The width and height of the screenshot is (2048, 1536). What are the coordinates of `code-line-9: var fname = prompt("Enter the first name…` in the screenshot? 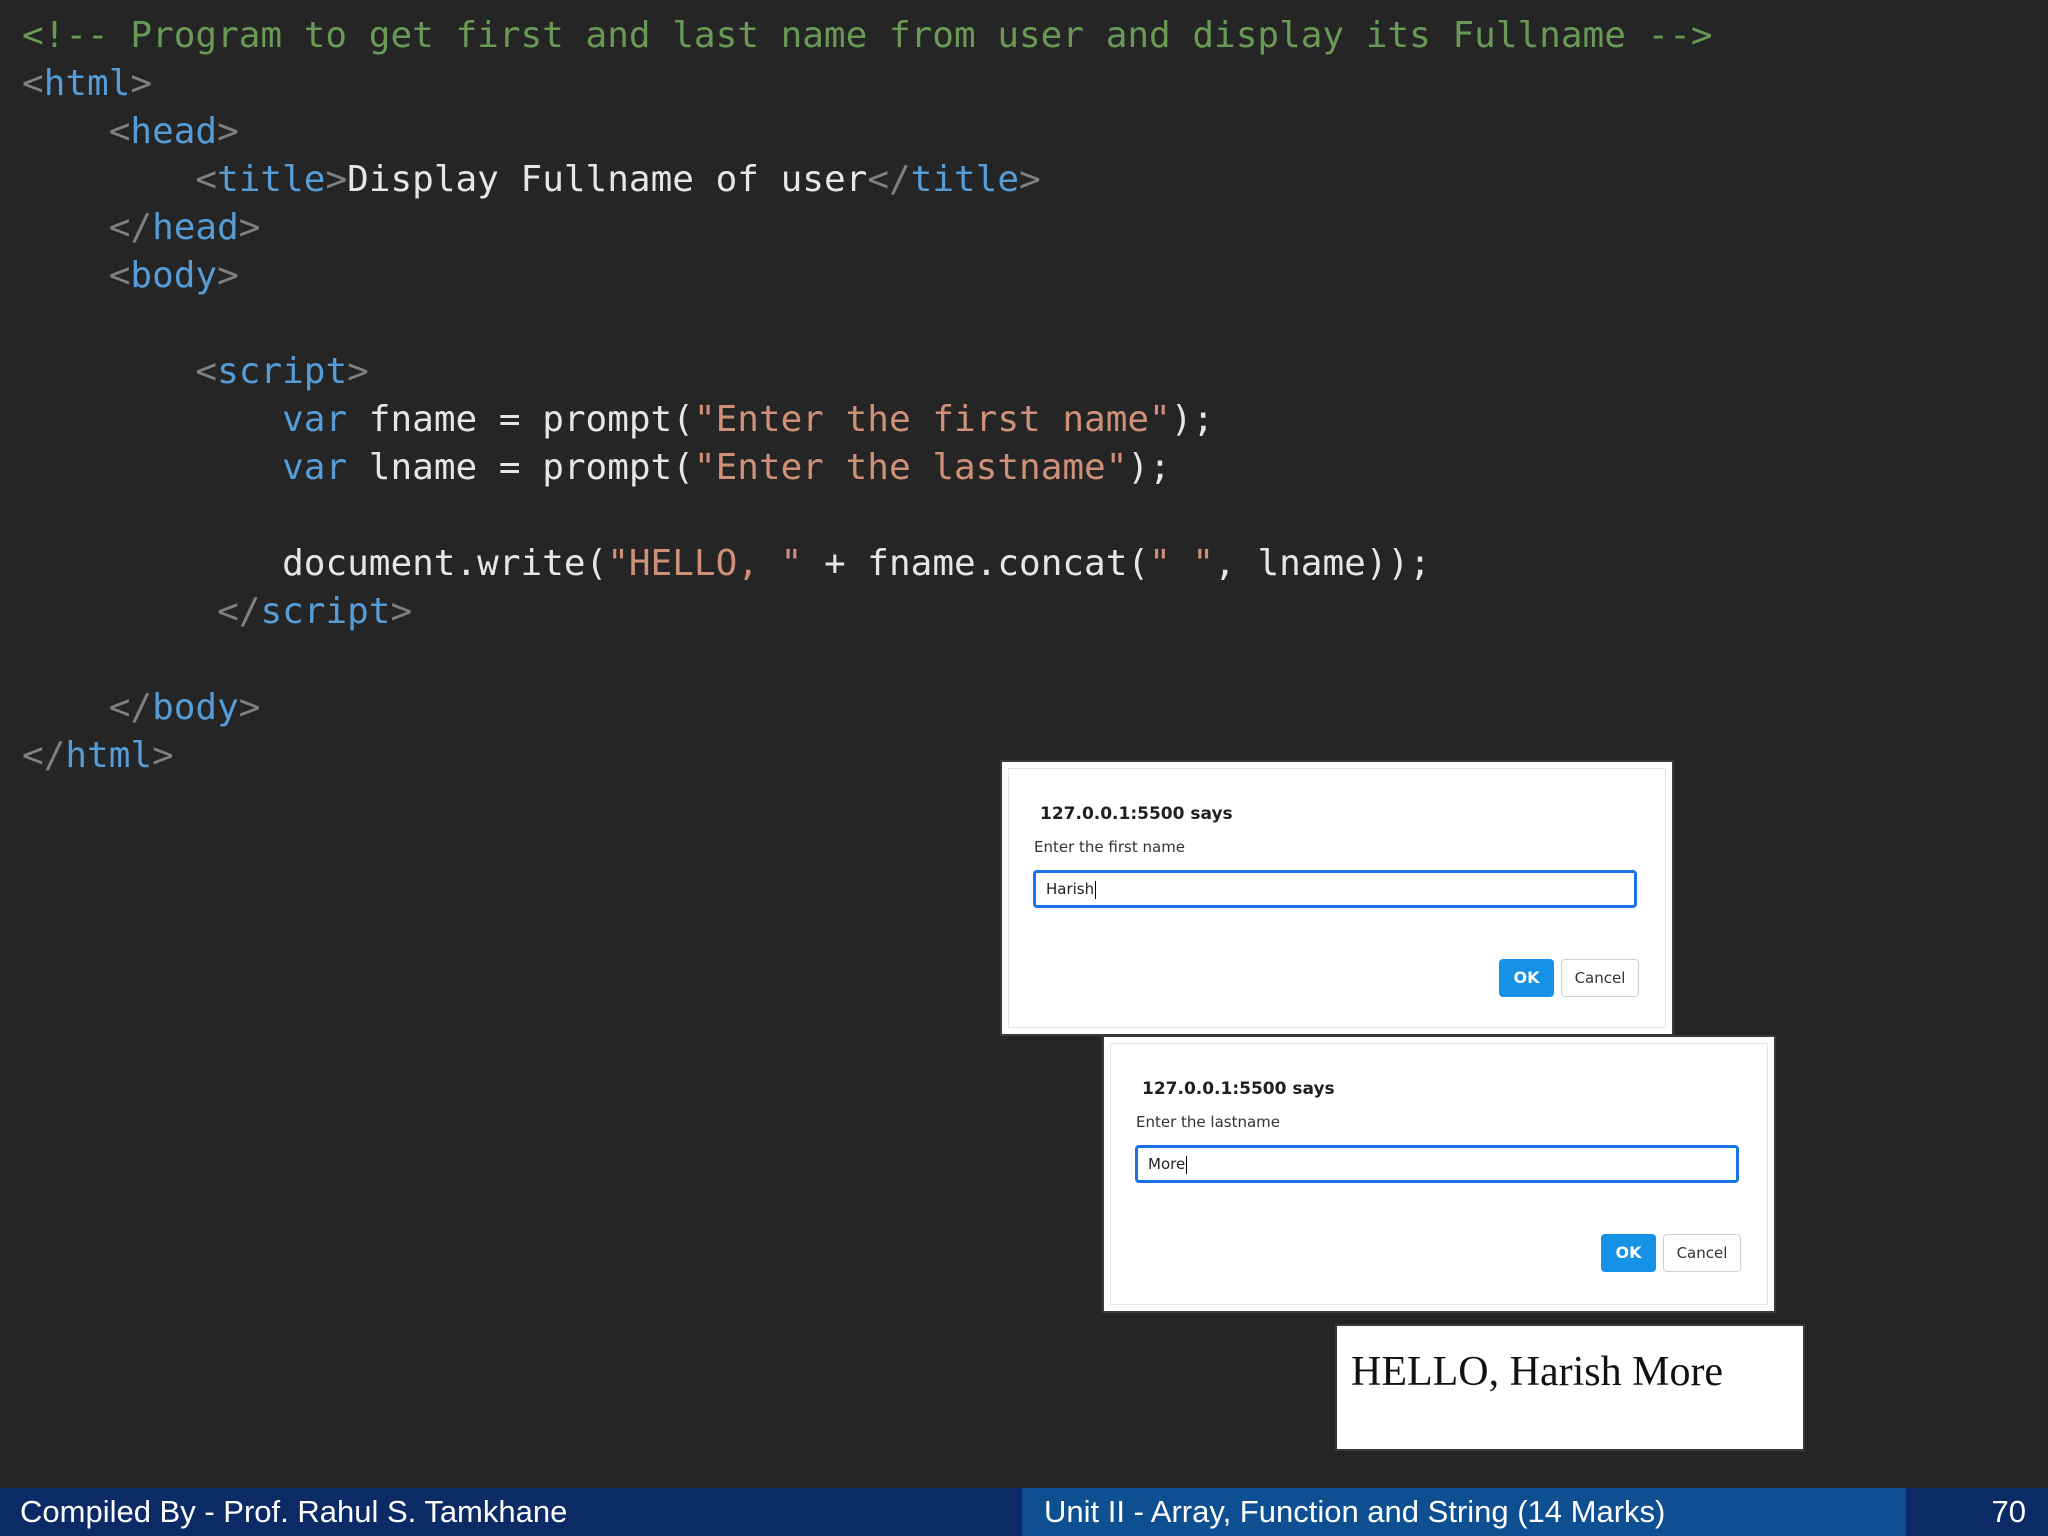 It's located at (867, 420).